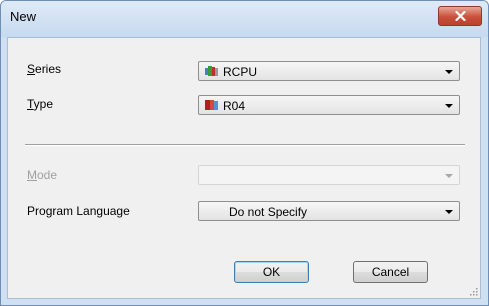 Image resolution: width=489 pixels, height=306 pixels. I want to click on program-language-label: Program Language, so click(78, 211).